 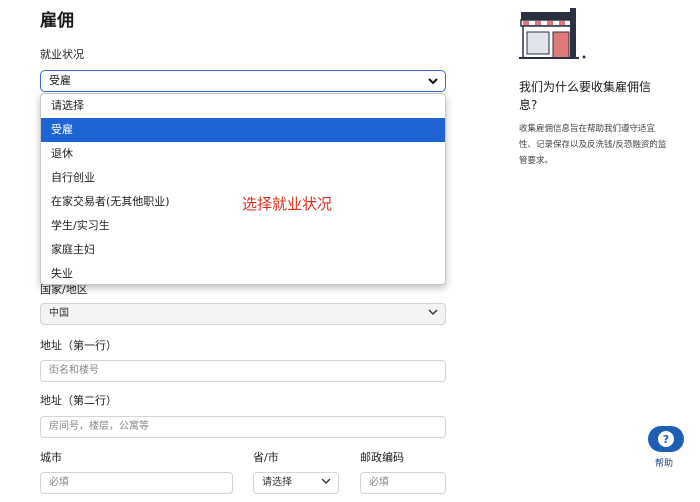 What do you see at coordinates (382, 457) in the screenshot?
I see `postal-label: 邮政编码` at bounding box center [382, 457].